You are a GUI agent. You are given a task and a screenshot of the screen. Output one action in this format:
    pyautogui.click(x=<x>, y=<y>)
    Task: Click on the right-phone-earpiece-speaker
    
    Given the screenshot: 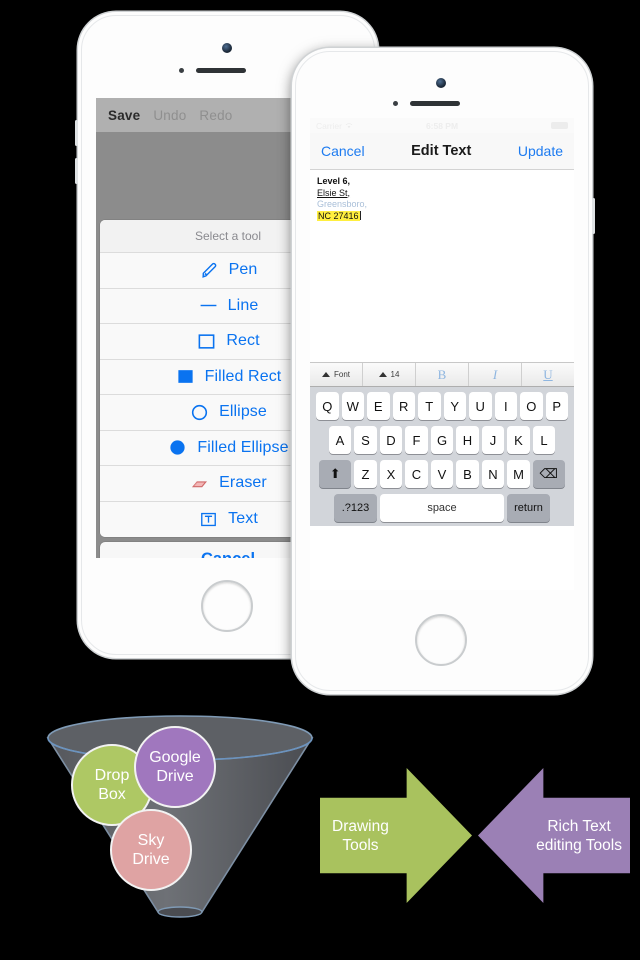 What is the action you would take?
    pyautogui.click(x=435, y=103)
    